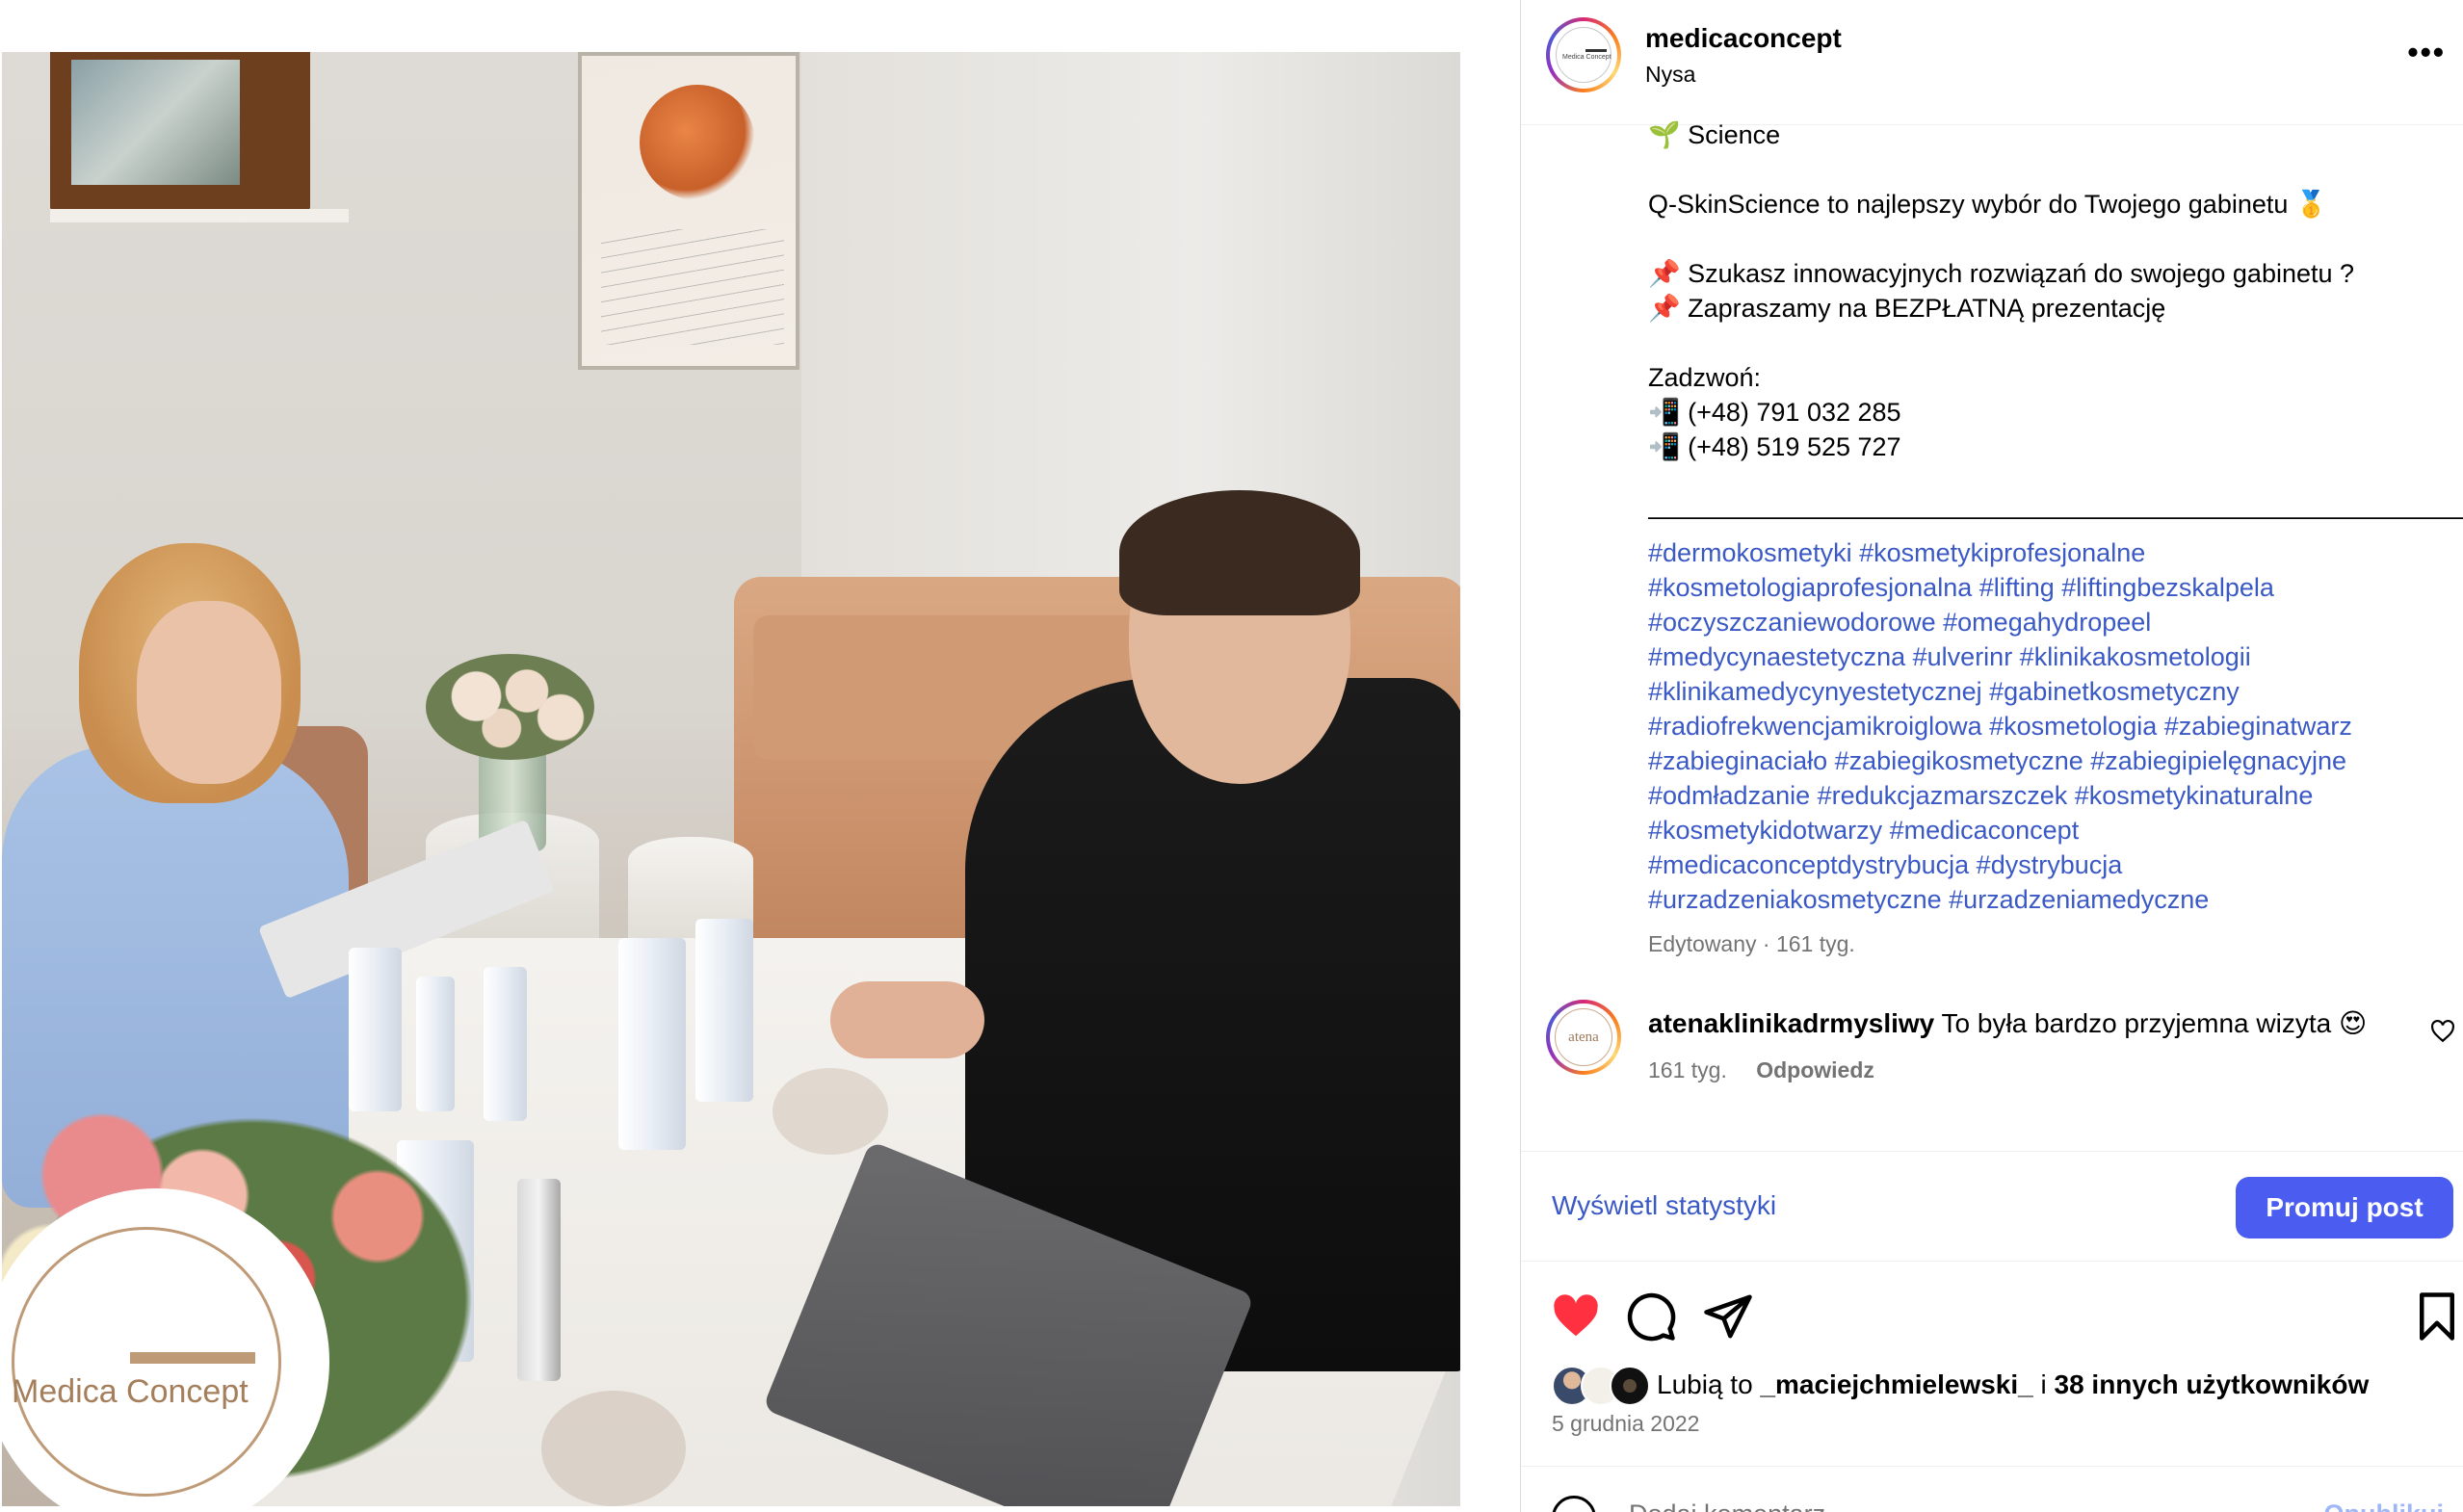  I want to click on post-location: Nysa, so click(1670, 75).